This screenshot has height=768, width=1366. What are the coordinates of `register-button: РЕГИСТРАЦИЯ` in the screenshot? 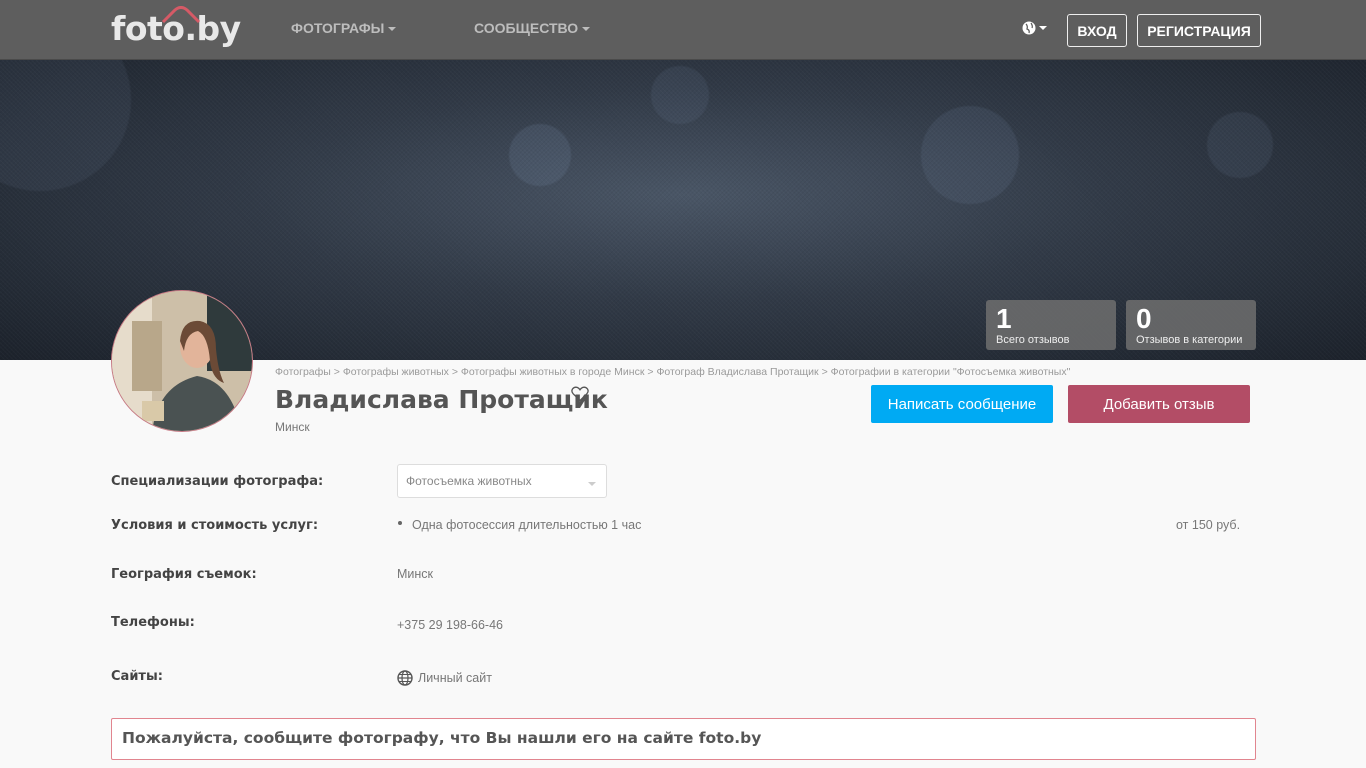 It's located at (1199, 30).